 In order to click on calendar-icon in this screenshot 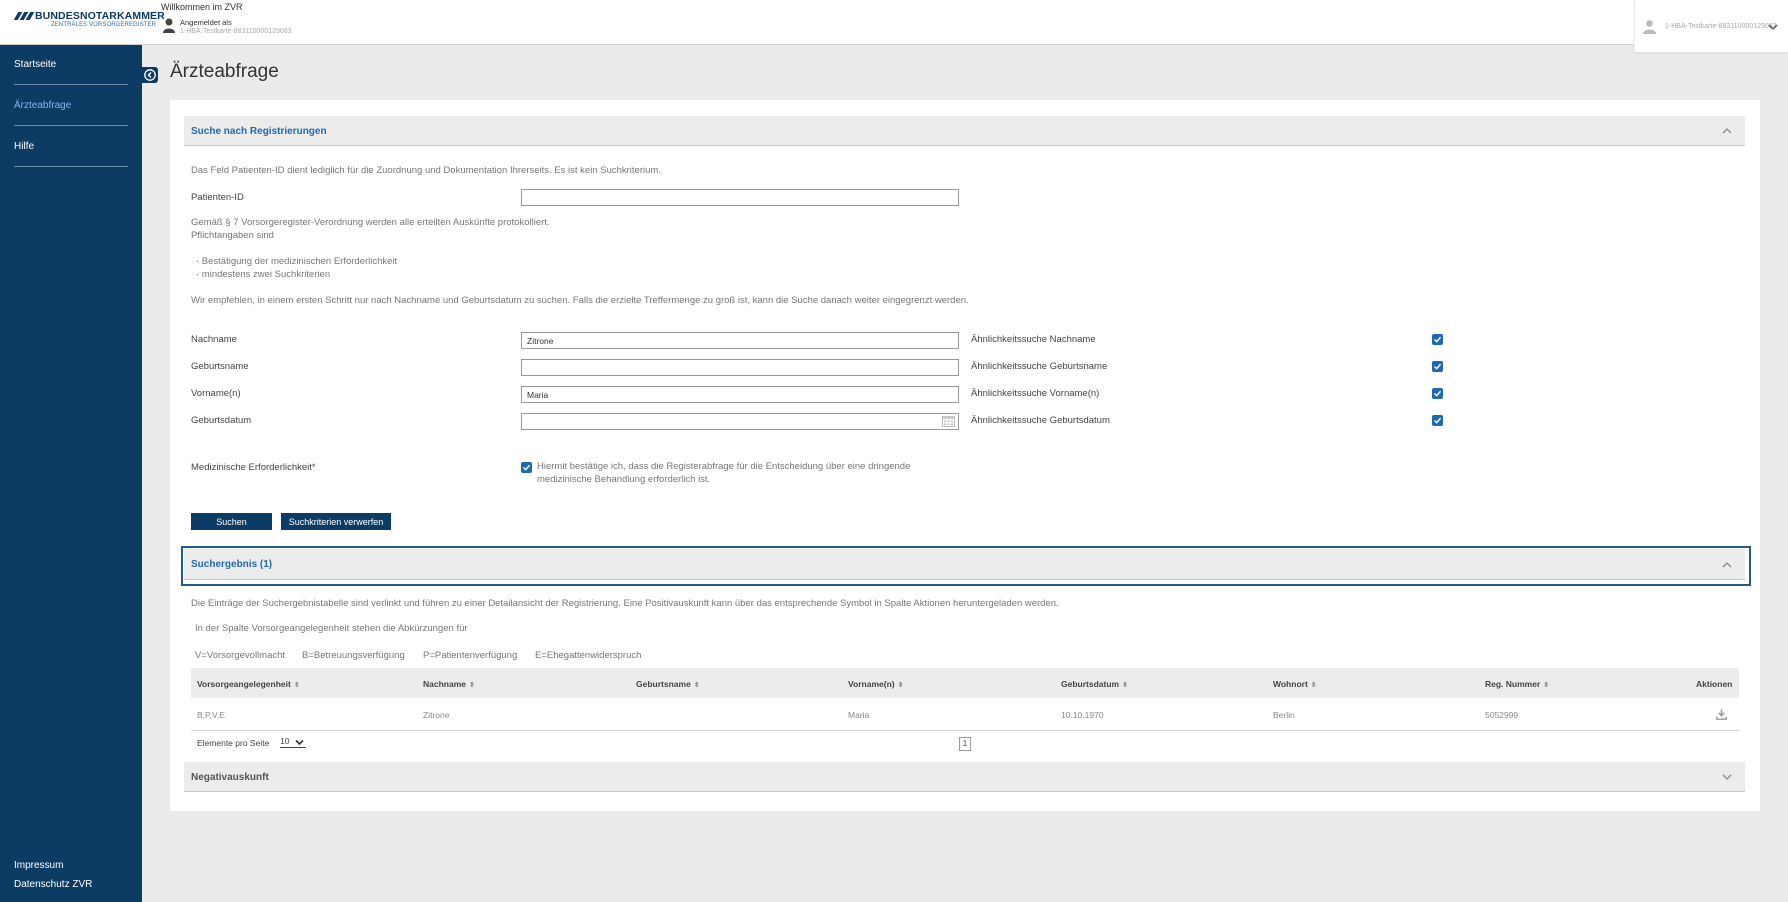, I will do `click(948, 421)`.